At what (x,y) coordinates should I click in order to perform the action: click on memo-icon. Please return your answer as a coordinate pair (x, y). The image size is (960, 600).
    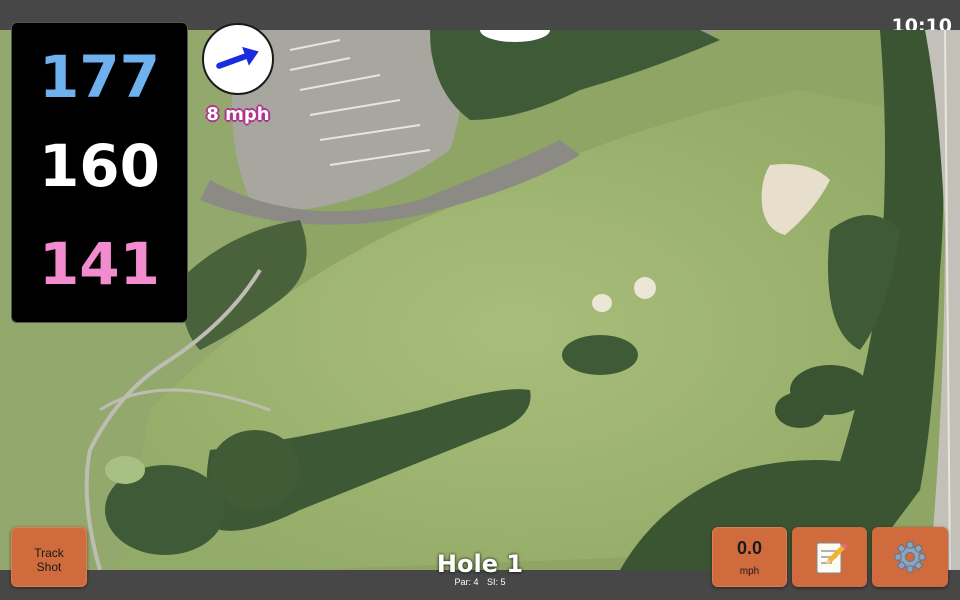
    Looking at the image, I should click on (832, 558).